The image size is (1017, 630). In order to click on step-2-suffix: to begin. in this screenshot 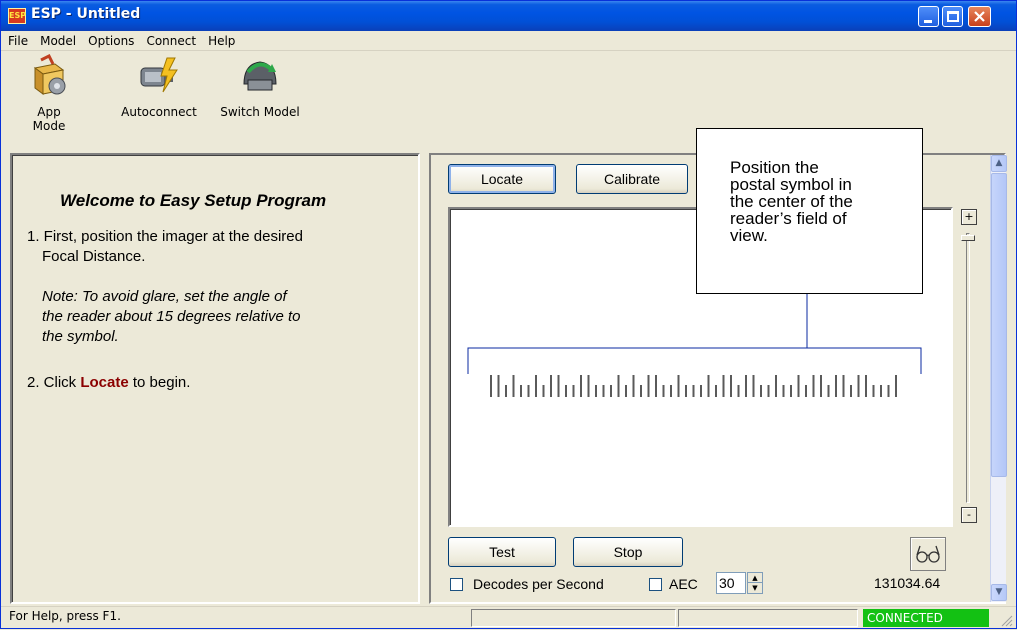, I will do `click(159, 382)`.